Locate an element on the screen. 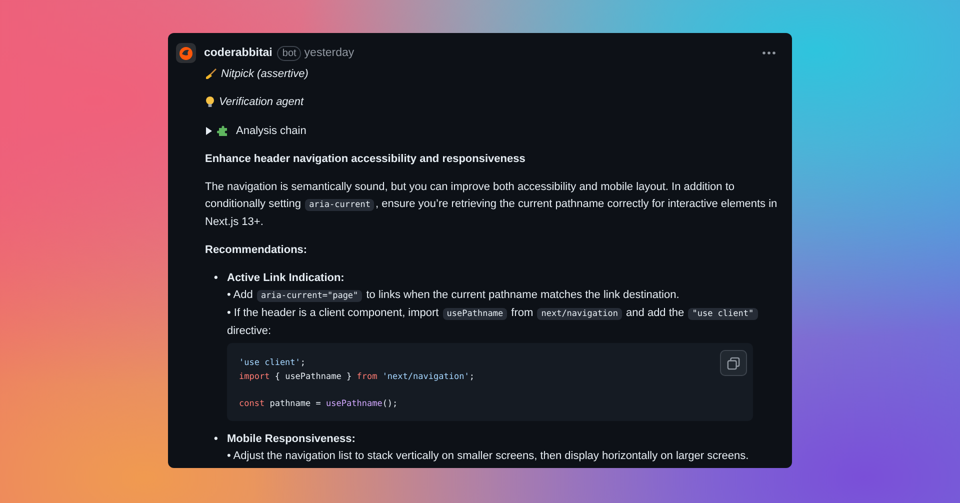  review-label: Nitpick (assertive) is located at coordinates (264, 74).